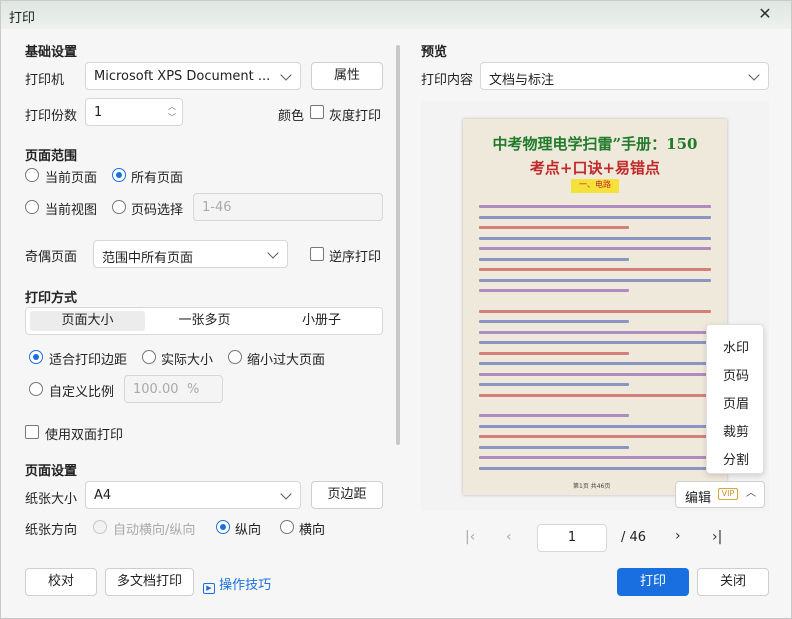 This screenshot has height=619, width=792. I want to click on last-page-icon: ›|, so click(717, 537).